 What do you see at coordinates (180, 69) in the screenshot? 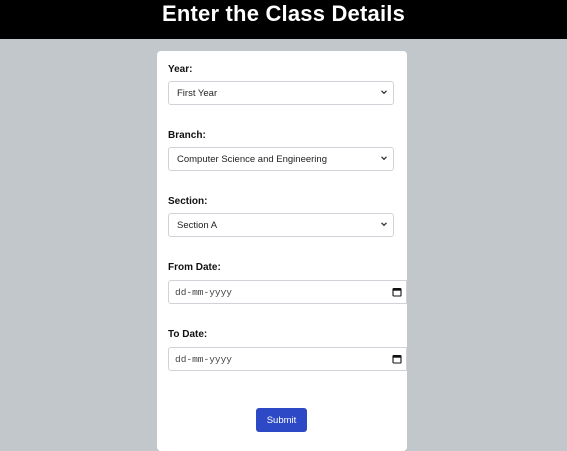
I see `year-label: Year:` at bounding box center [180, 69].